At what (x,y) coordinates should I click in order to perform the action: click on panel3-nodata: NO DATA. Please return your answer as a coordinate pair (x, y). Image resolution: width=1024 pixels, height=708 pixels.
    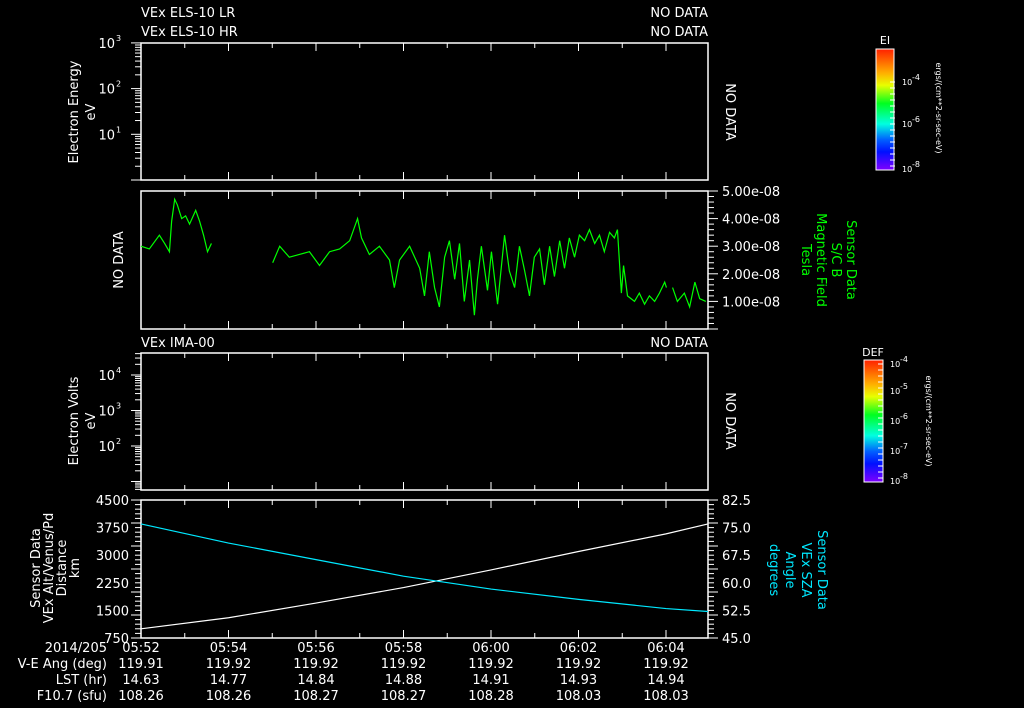
    Looking at the image, I should click on (729, 421).